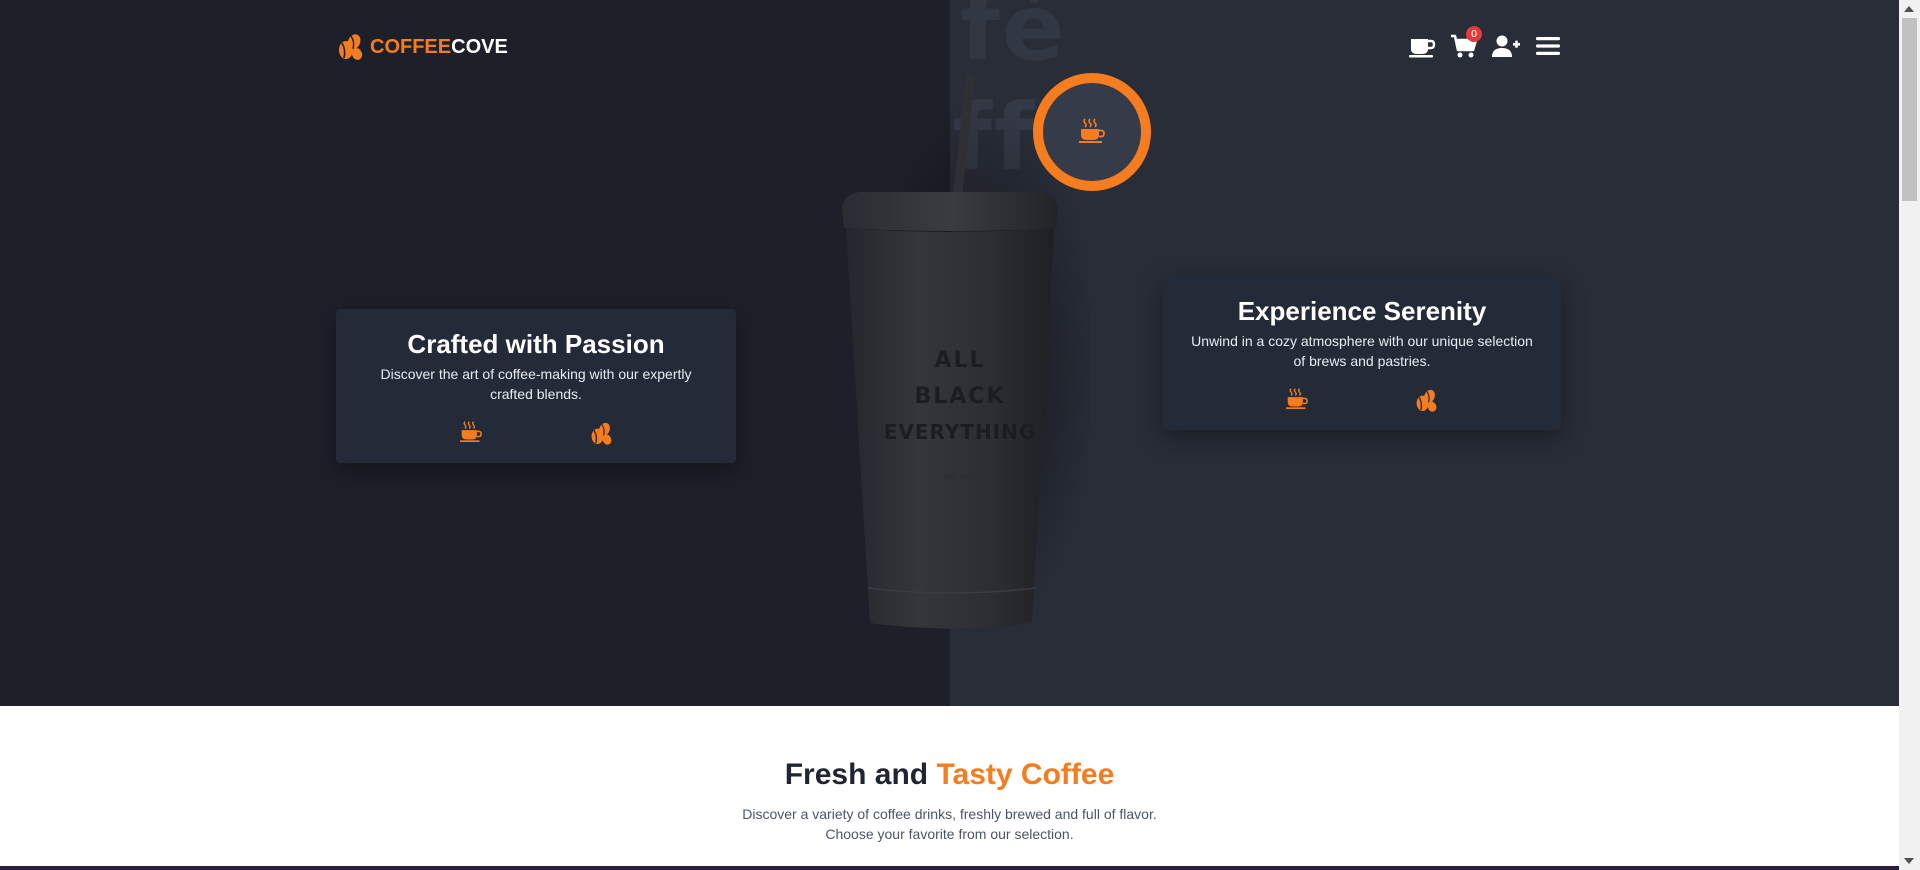  I want to click on scroll-down-arrow, so click(1909, 861).